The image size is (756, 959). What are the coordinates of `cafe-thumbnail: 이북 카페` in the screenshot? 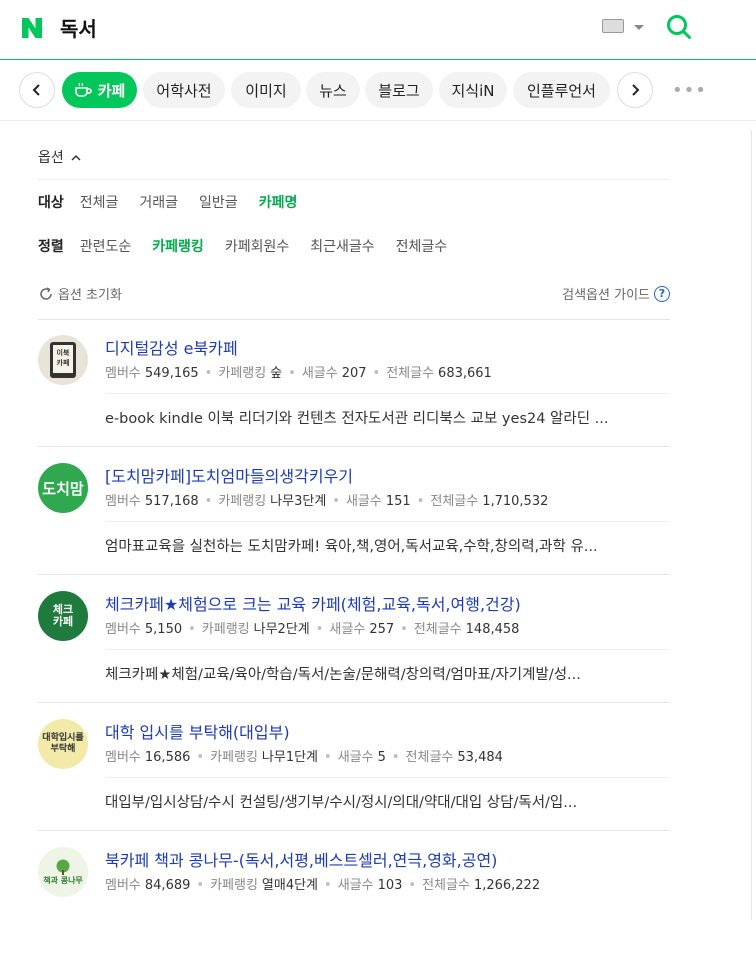 It's located at (63, 360).